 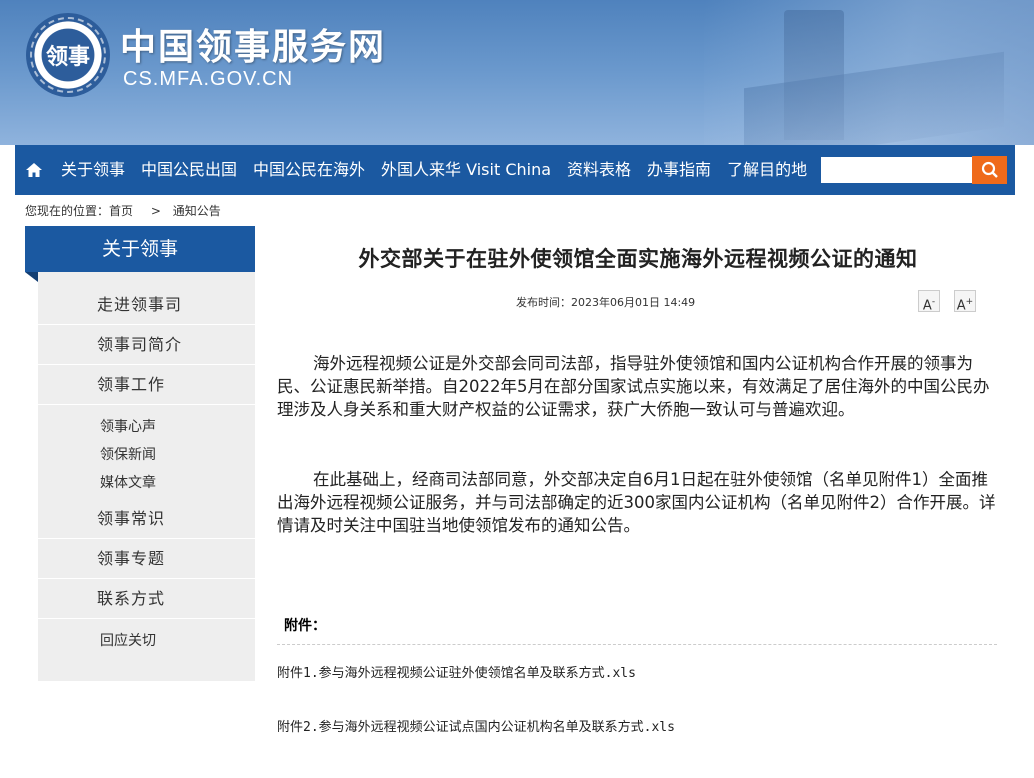 I want to click on nav-item-visit-china: 外国人来华 Visit China, so click(x=466, y=170).